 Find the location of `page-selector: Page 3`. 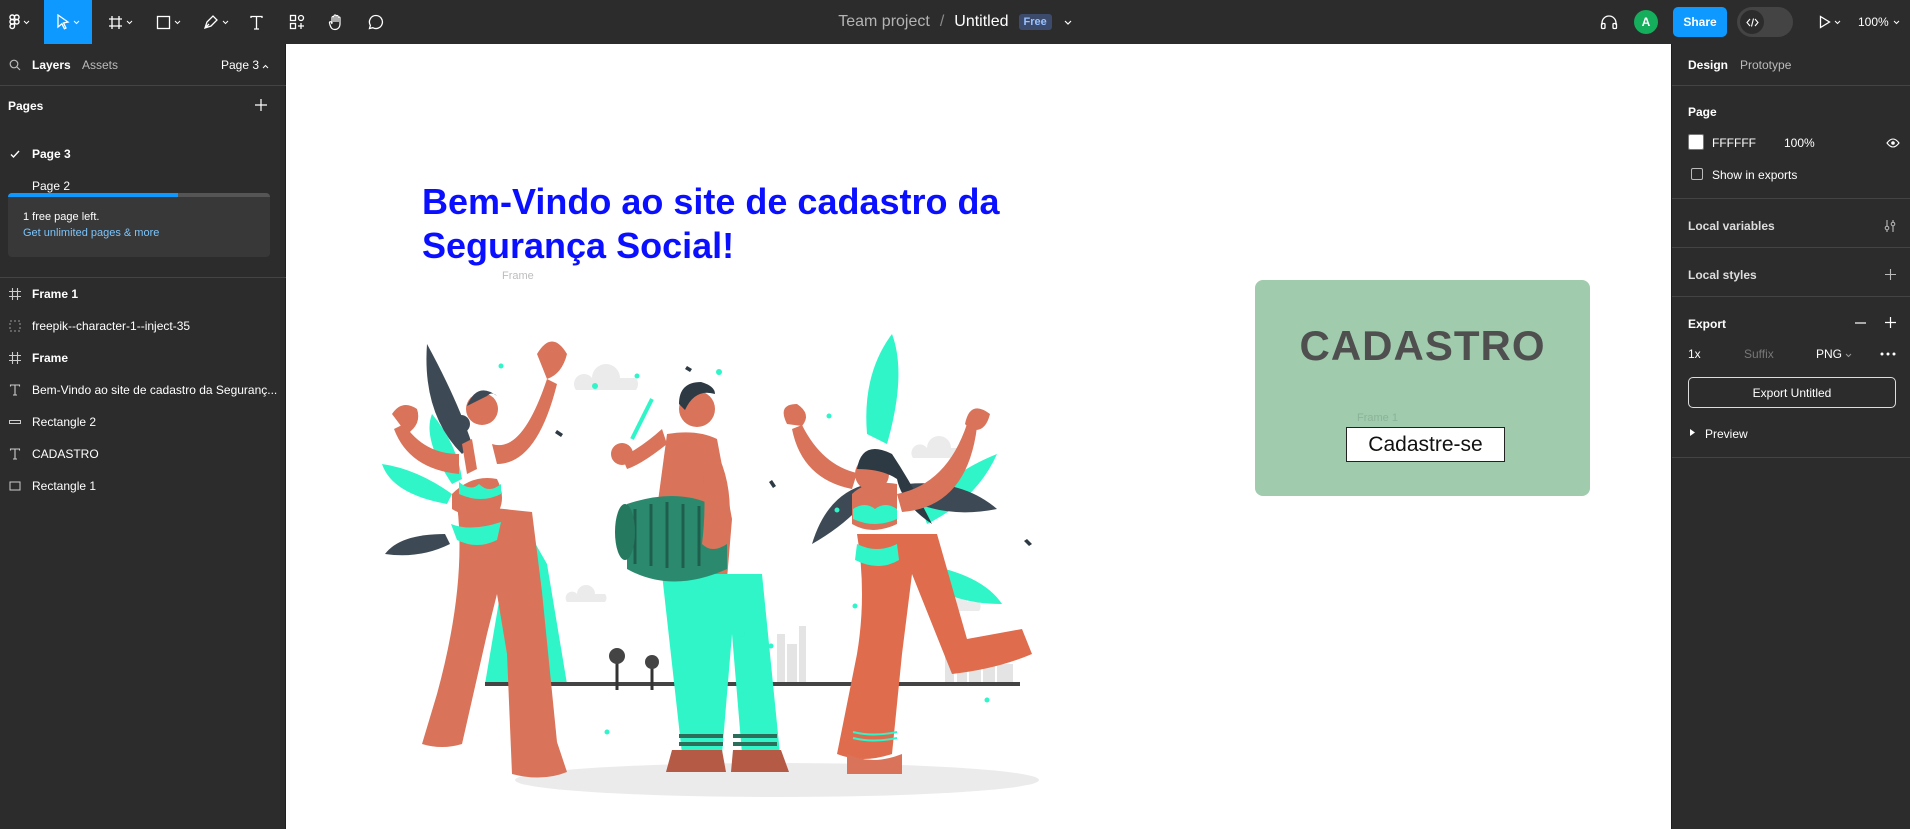

page-selector: Page 3 is located at coordinates (245, 65).